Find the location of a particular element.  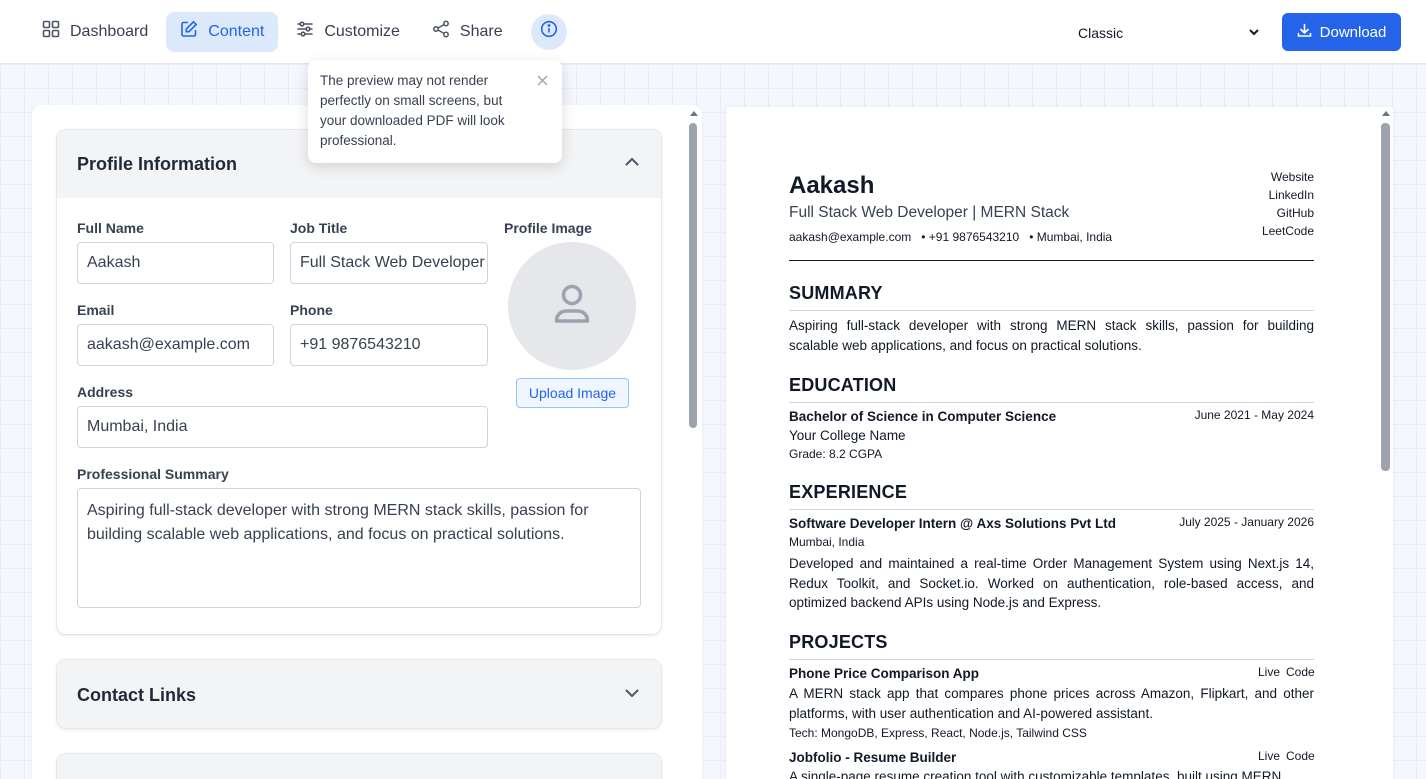

resume-link-website: Website is located at coordinates (1264, 177).